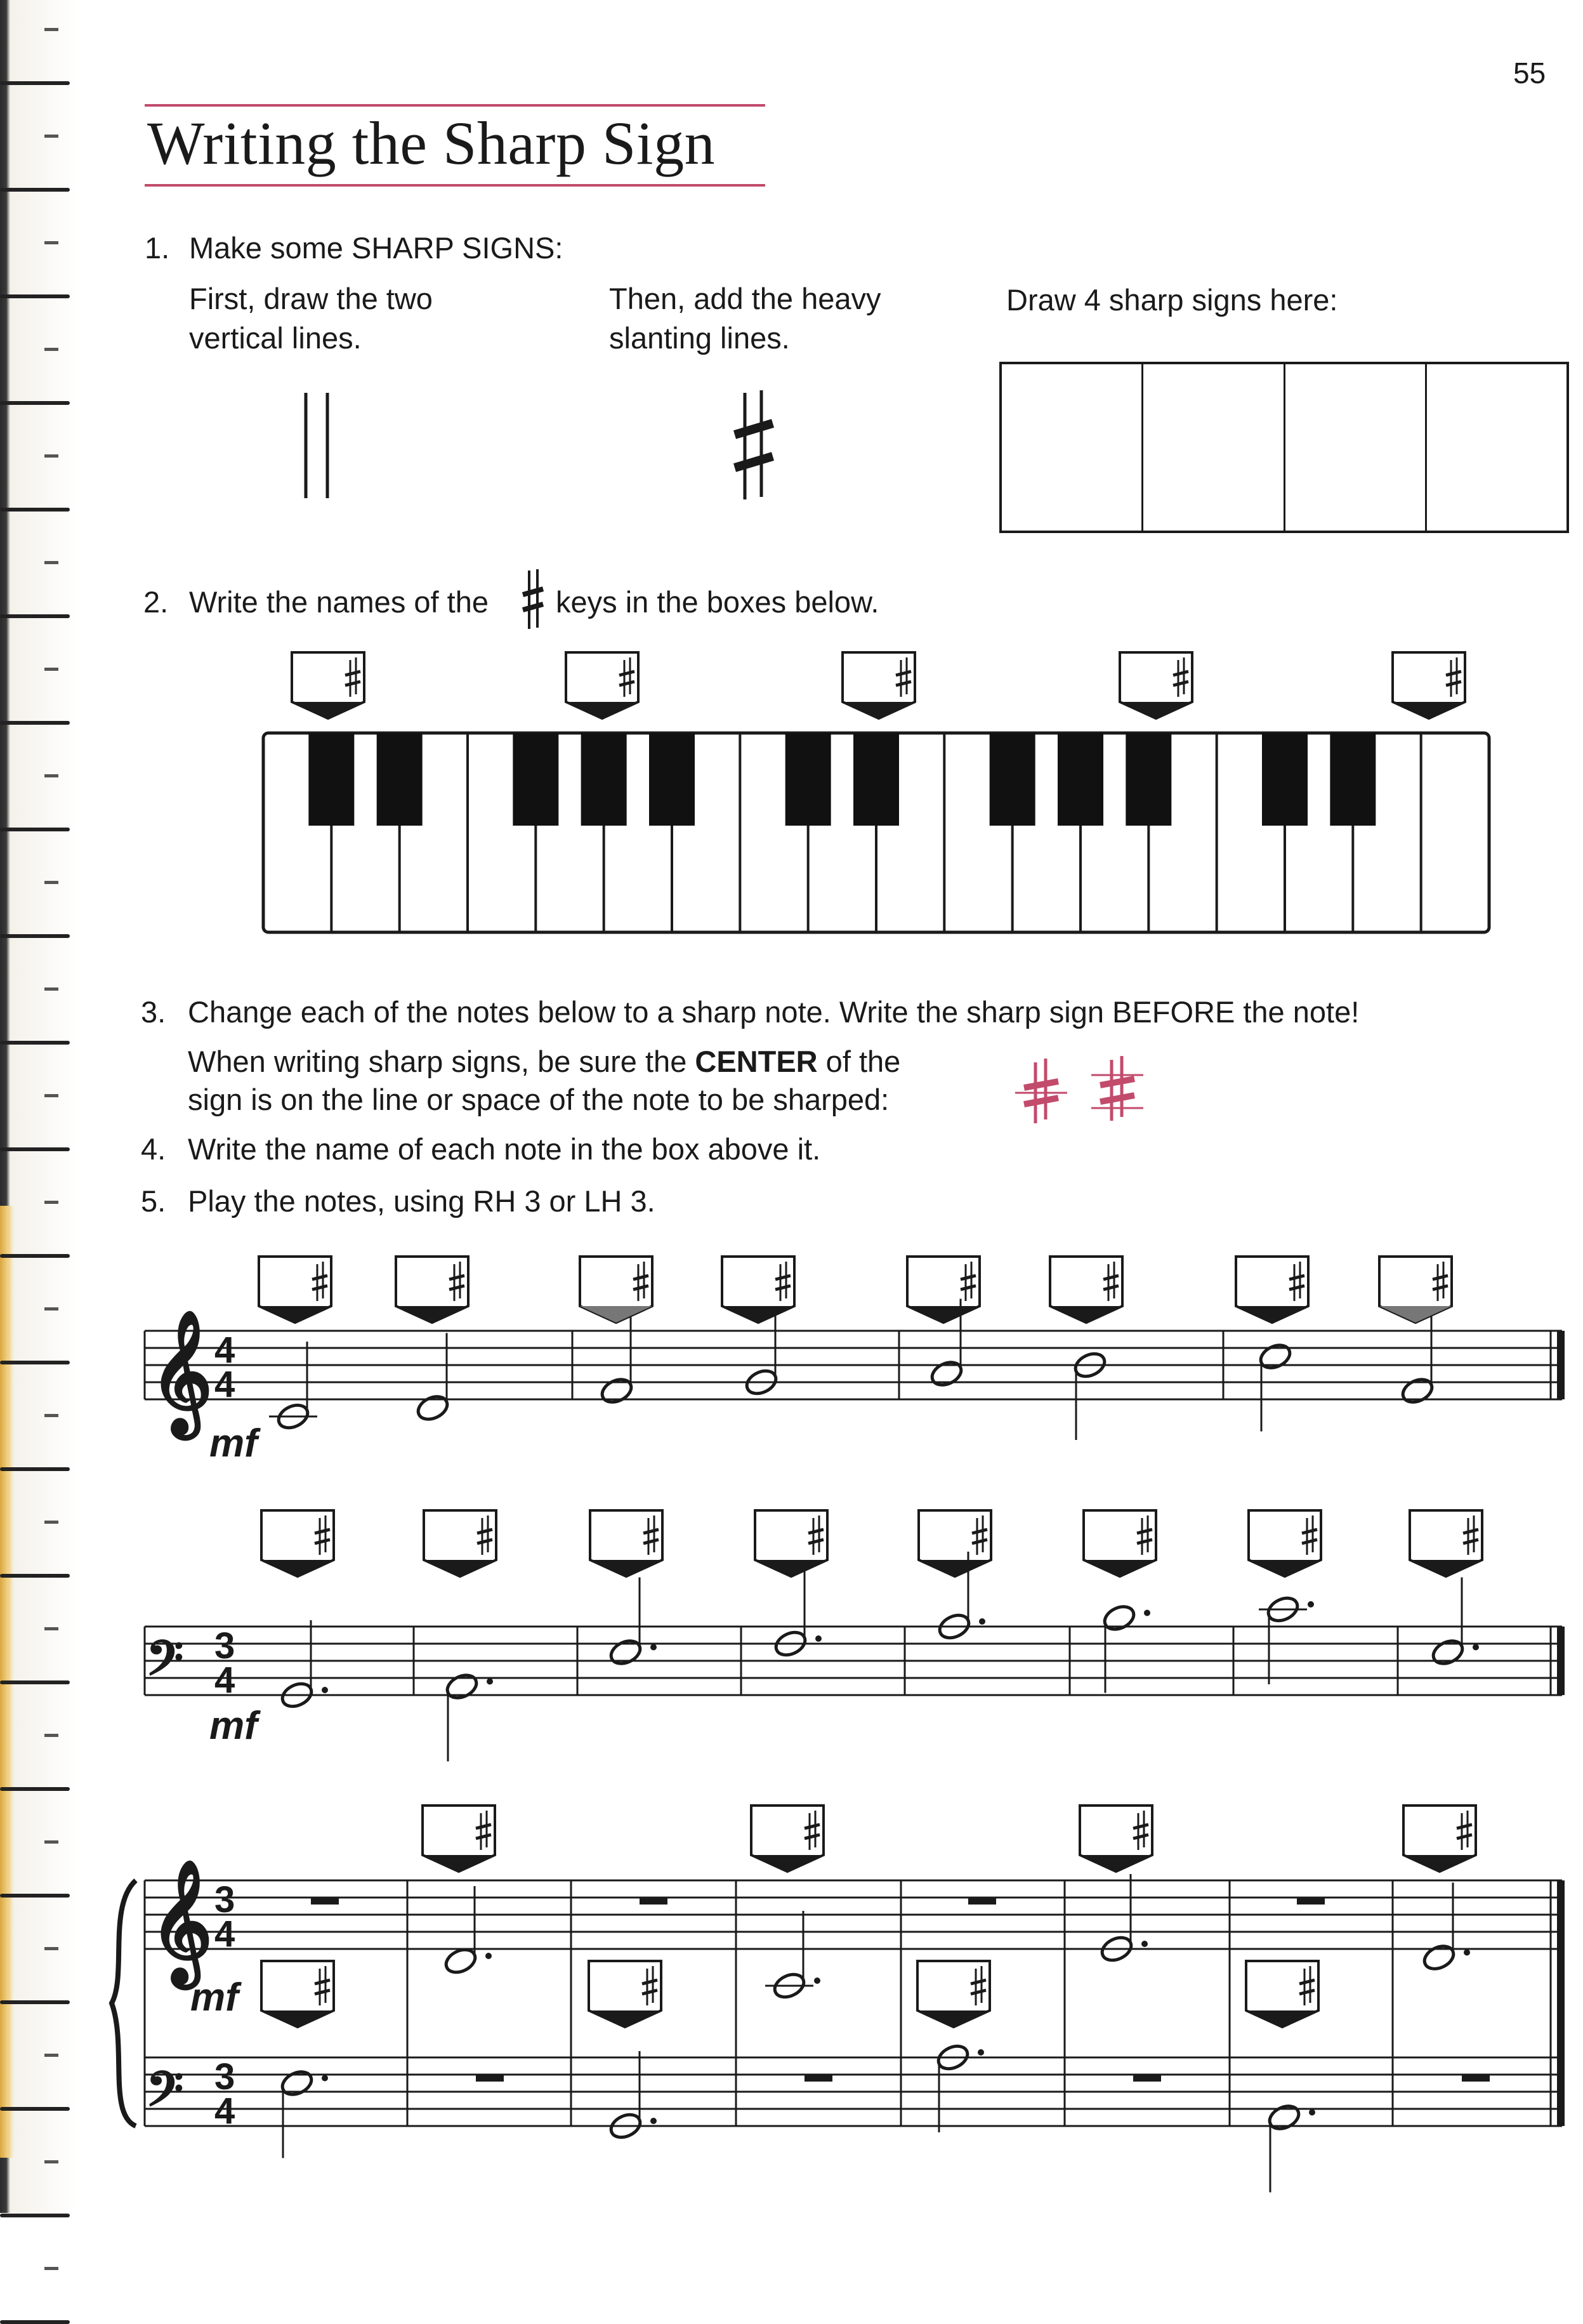 The width and height of the screenshot is (1583, 2324). Describe the element at coordinates (182, 1925) in the screenshot. I see `treble-clef: 𝄞` at that location.